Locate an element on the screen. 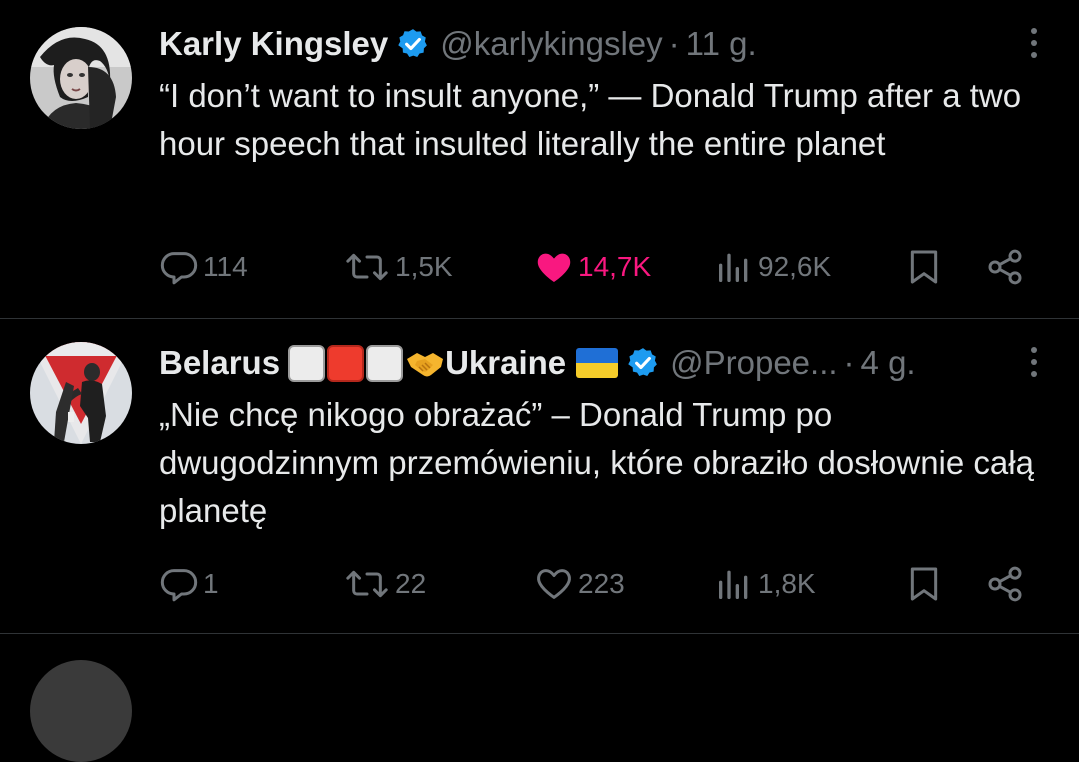 The width and height of the screenshot is (1079, 762). handshake-emoji is located at coordinates (425, 363).